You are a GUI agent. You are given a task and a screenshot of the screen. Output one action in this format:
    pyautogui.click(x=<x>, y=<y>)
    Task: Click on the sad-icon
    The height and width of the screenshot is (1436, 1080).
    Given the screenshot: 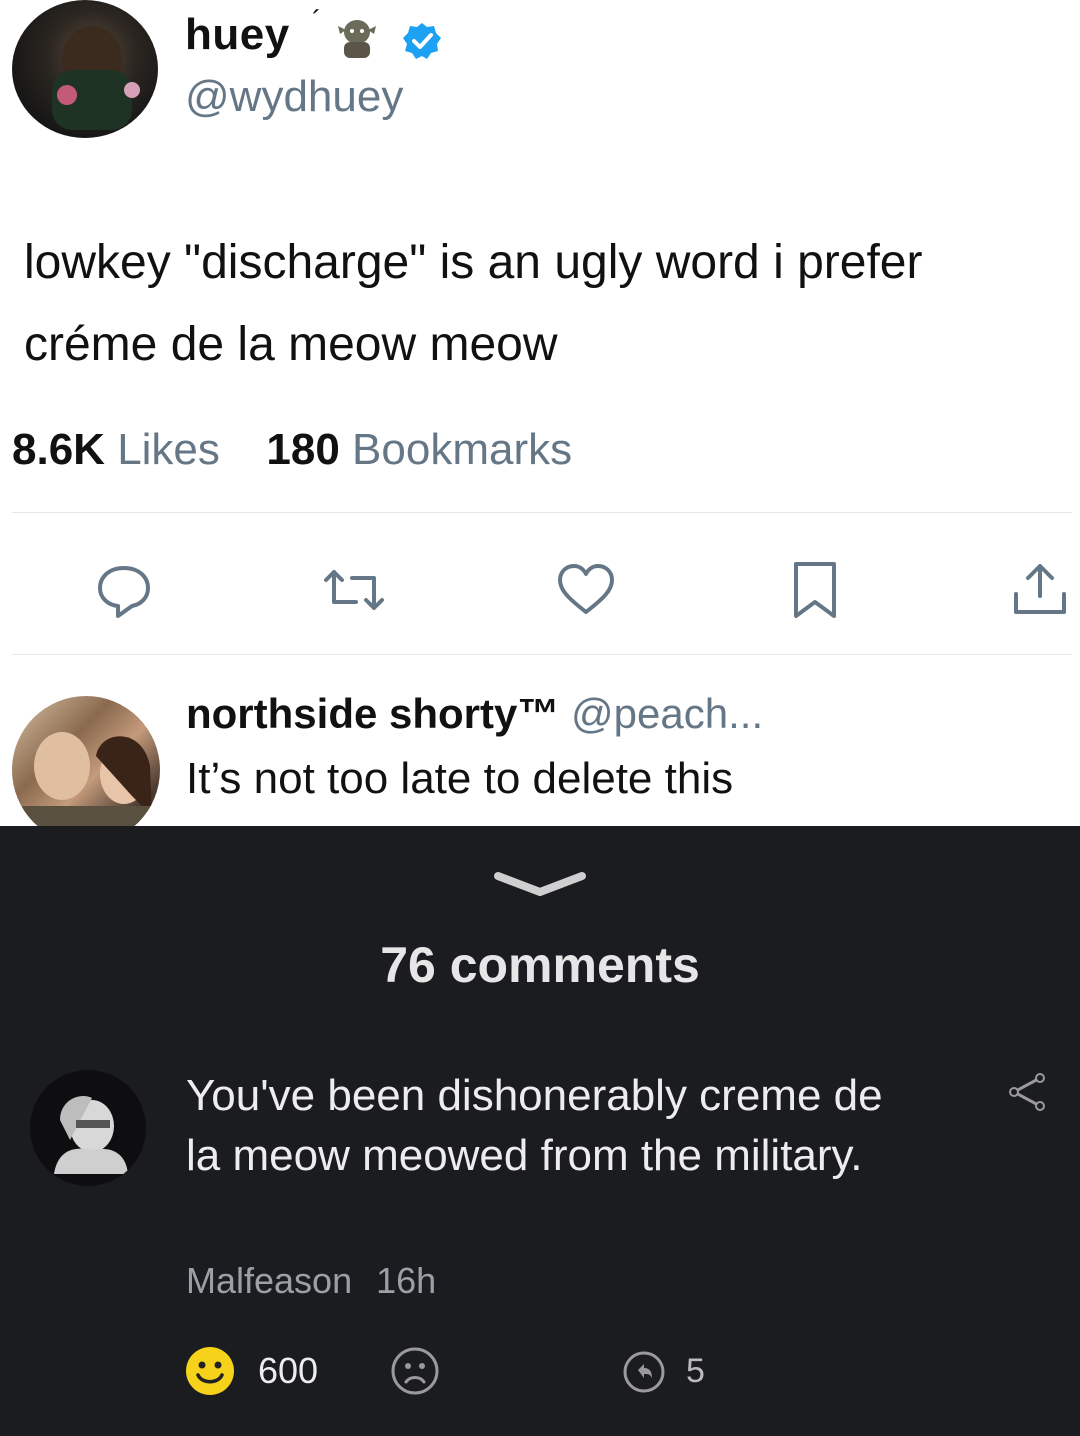 What is the action you would take?
    pyautogui.click(x=415, y=1371)
    